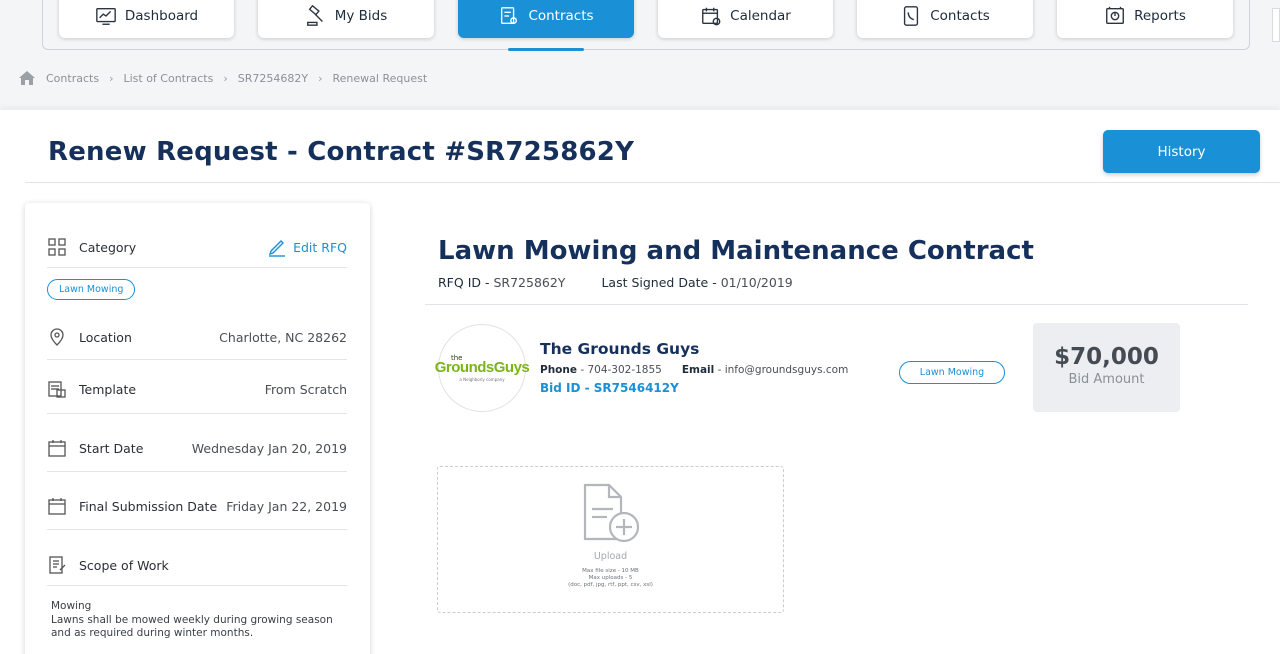  I want to click on nav-contacts-button: Contacts, so click(945, 19).